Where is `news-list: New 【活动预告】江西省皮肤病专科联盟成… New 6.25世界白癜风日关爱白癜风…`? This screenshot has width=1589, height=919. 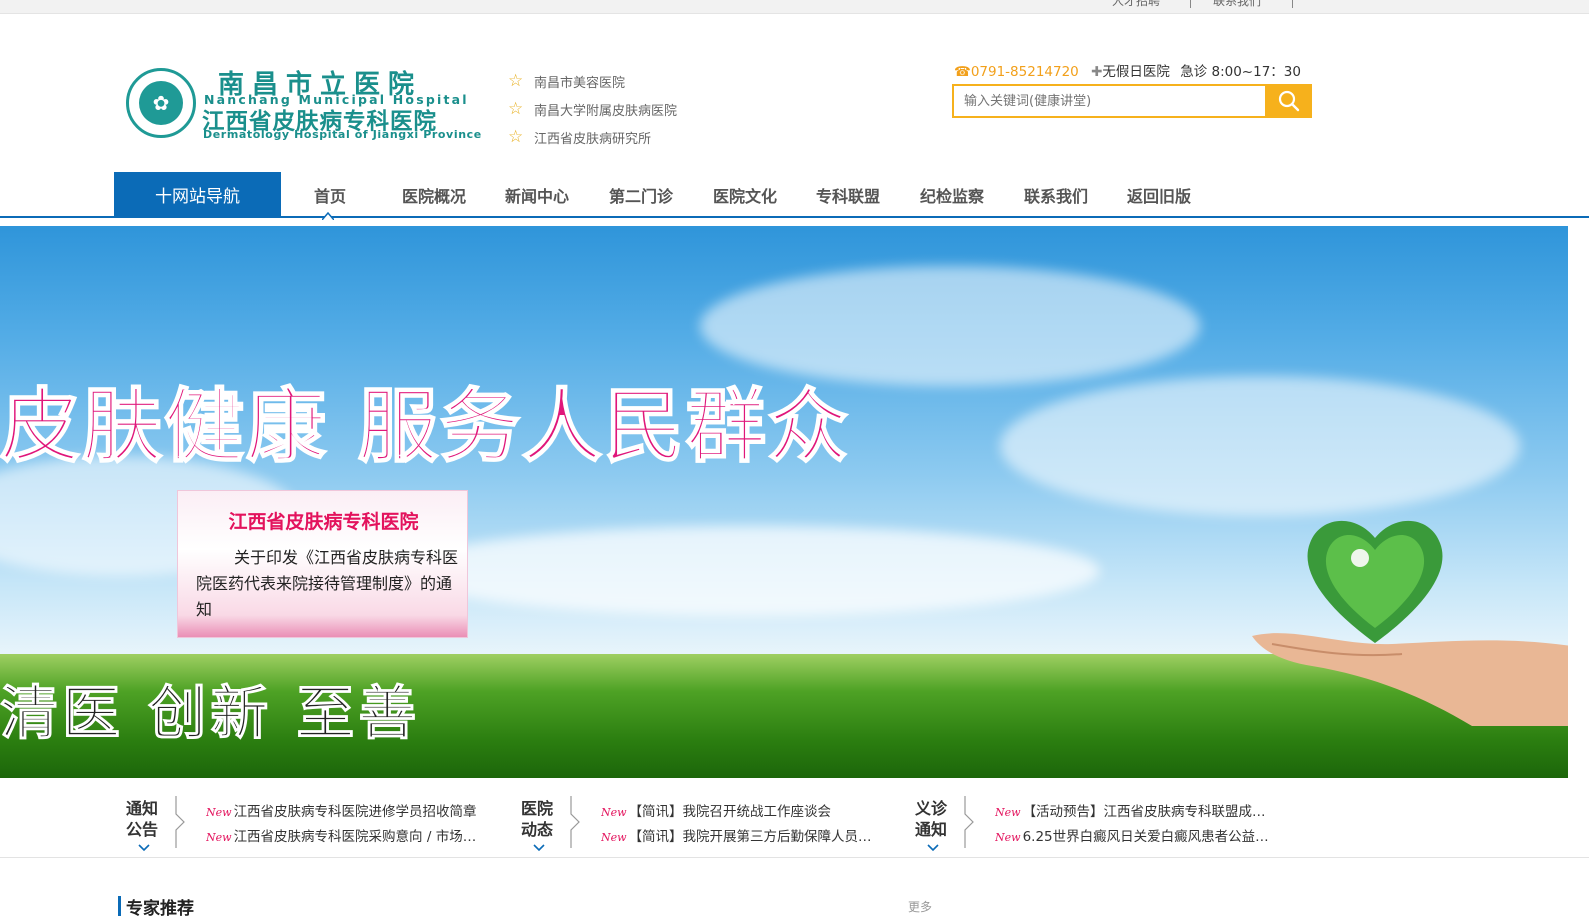 news-list: New 【活动预告】江西省皮肤病专科联盟成… New 6.25世界白癜风日关爱白癜风… is located at coordinates (1135, 825).